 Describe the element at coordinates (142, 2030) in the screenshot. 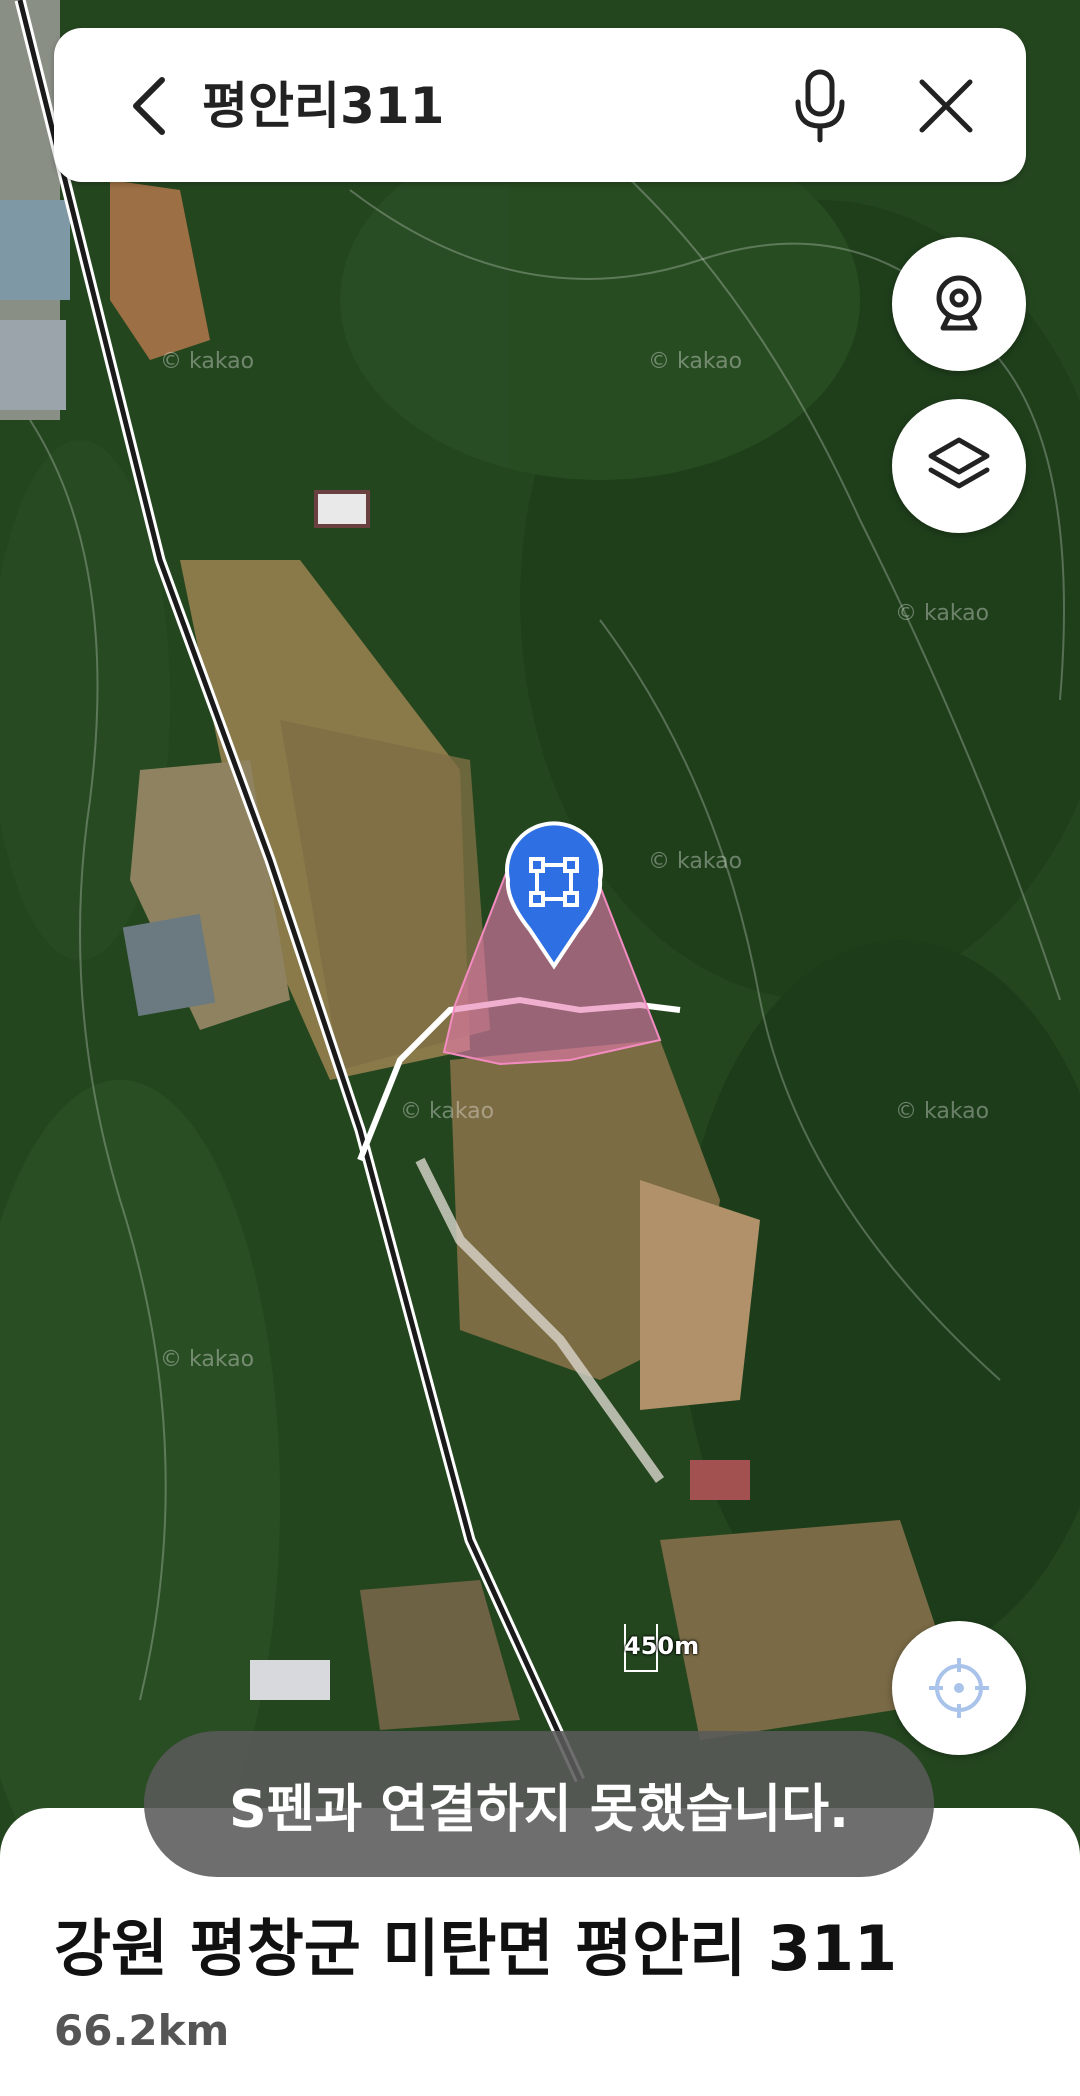

I see `place-distance: 66.2km` at that location.